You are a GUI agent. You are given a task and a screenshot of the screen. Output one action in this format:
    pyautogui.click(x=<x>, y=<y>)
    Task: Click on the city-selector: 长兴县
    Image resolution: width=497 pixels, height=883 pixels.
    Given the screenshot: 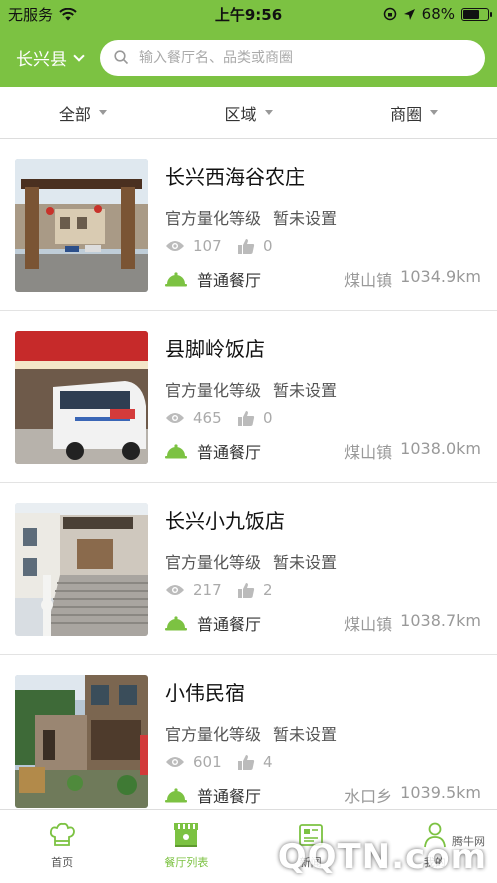 What is the action you would take?
    pyautogui.click(x=58, y=57)
    